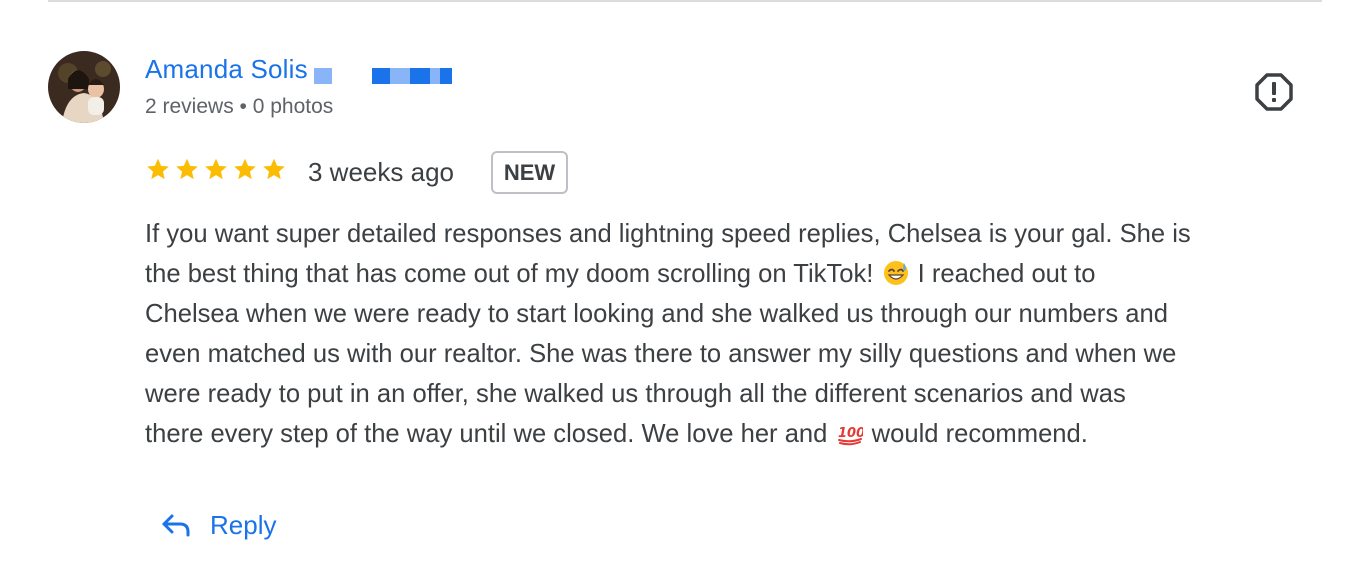  What do you see at coordinates (1274, 92) in the screenshot?
I see `report-flag-icon` at bounding box center [1274, 92].